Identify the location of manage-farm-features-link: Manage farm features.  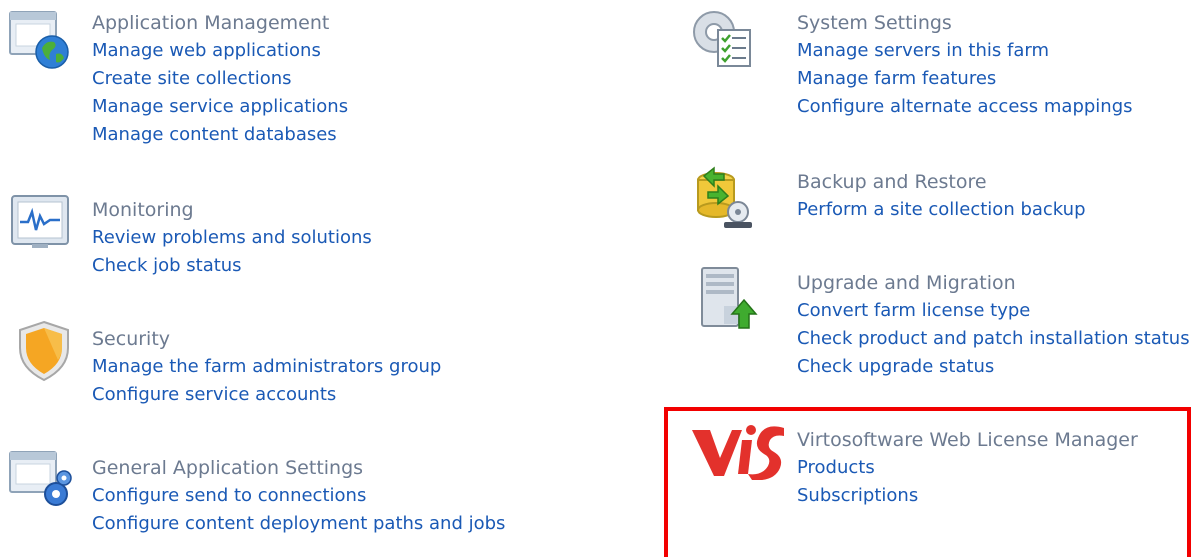
(965, 79).